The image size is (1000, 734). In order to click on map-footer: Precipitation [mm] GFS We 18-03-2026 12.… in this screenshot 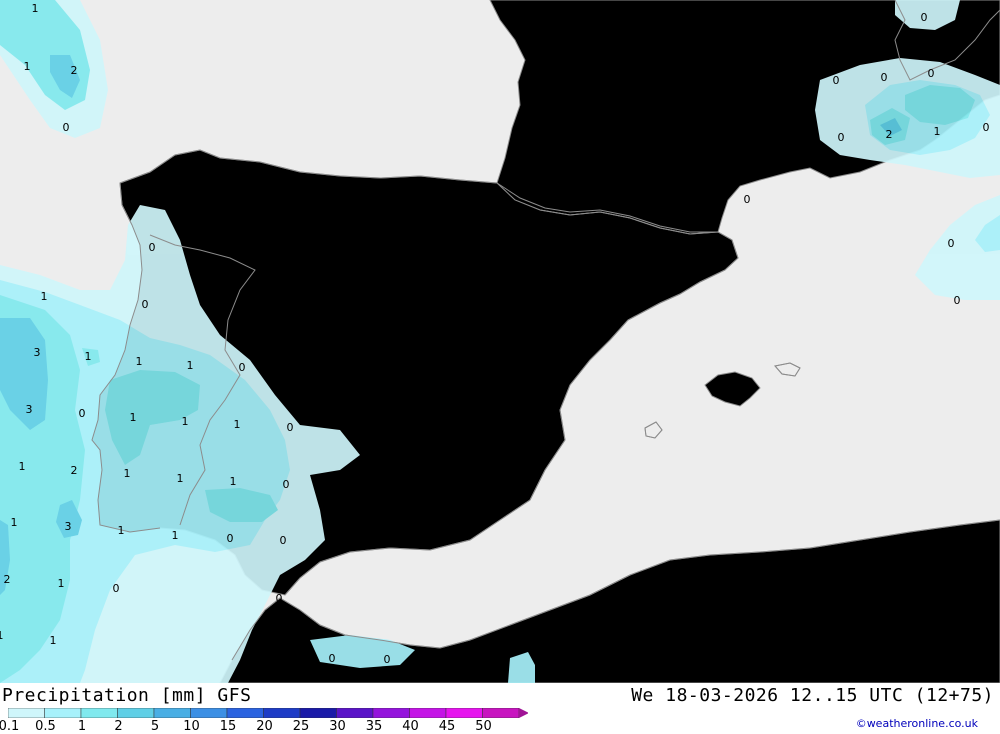, I will do `click(500, 708)`.